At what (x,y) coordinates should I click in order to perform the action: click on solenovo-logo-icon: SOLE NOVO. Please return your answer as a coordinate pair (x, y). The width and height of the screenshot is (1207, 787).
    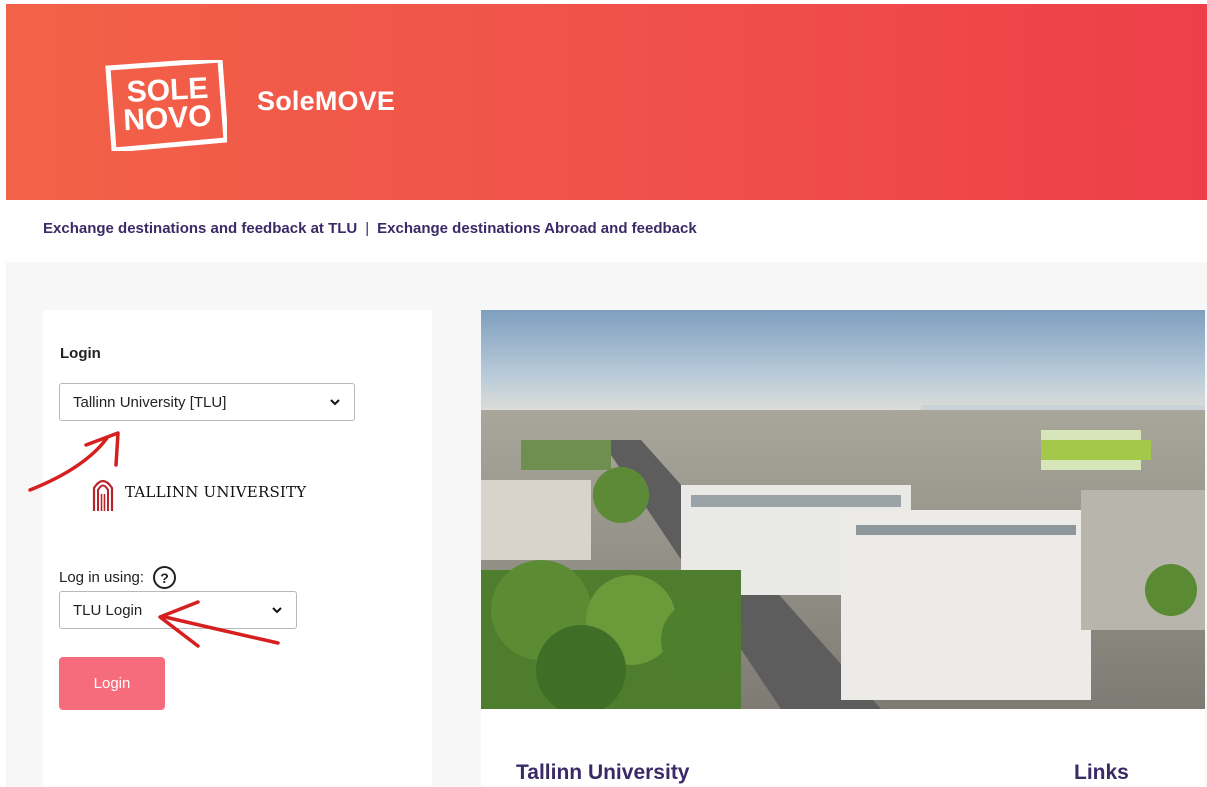
    Looking at the image, I should click on (167, 105).